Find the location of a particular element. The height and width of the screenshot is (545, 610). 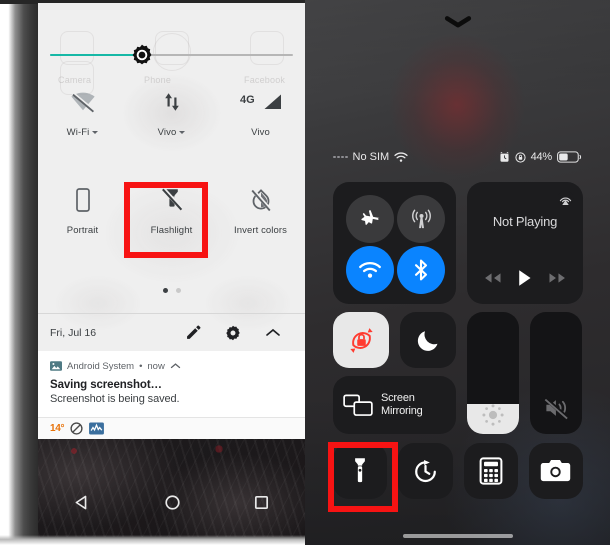

cellular-antenna-icon is located at coordinates (421, 219).